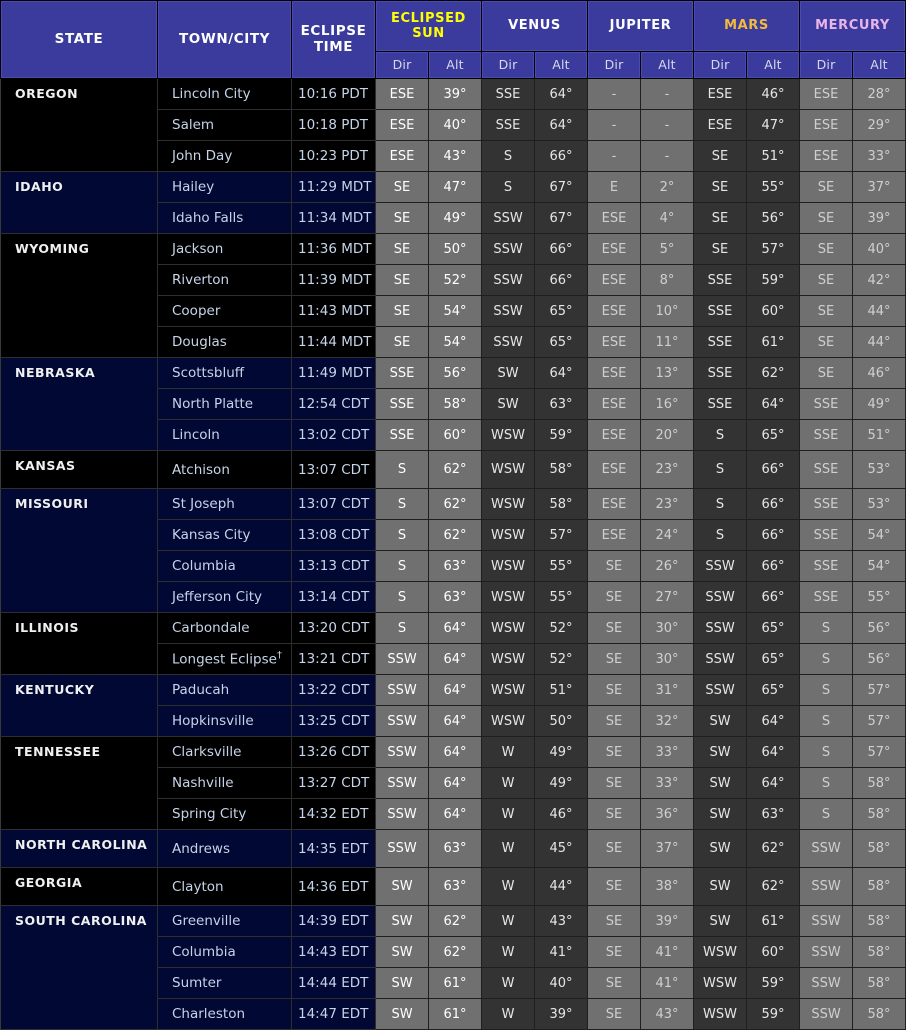  What do you see at coordinates (773, 249) in the screenshot?
I see `mars-alt-cell: 57°` at bounding box center [773, 249].